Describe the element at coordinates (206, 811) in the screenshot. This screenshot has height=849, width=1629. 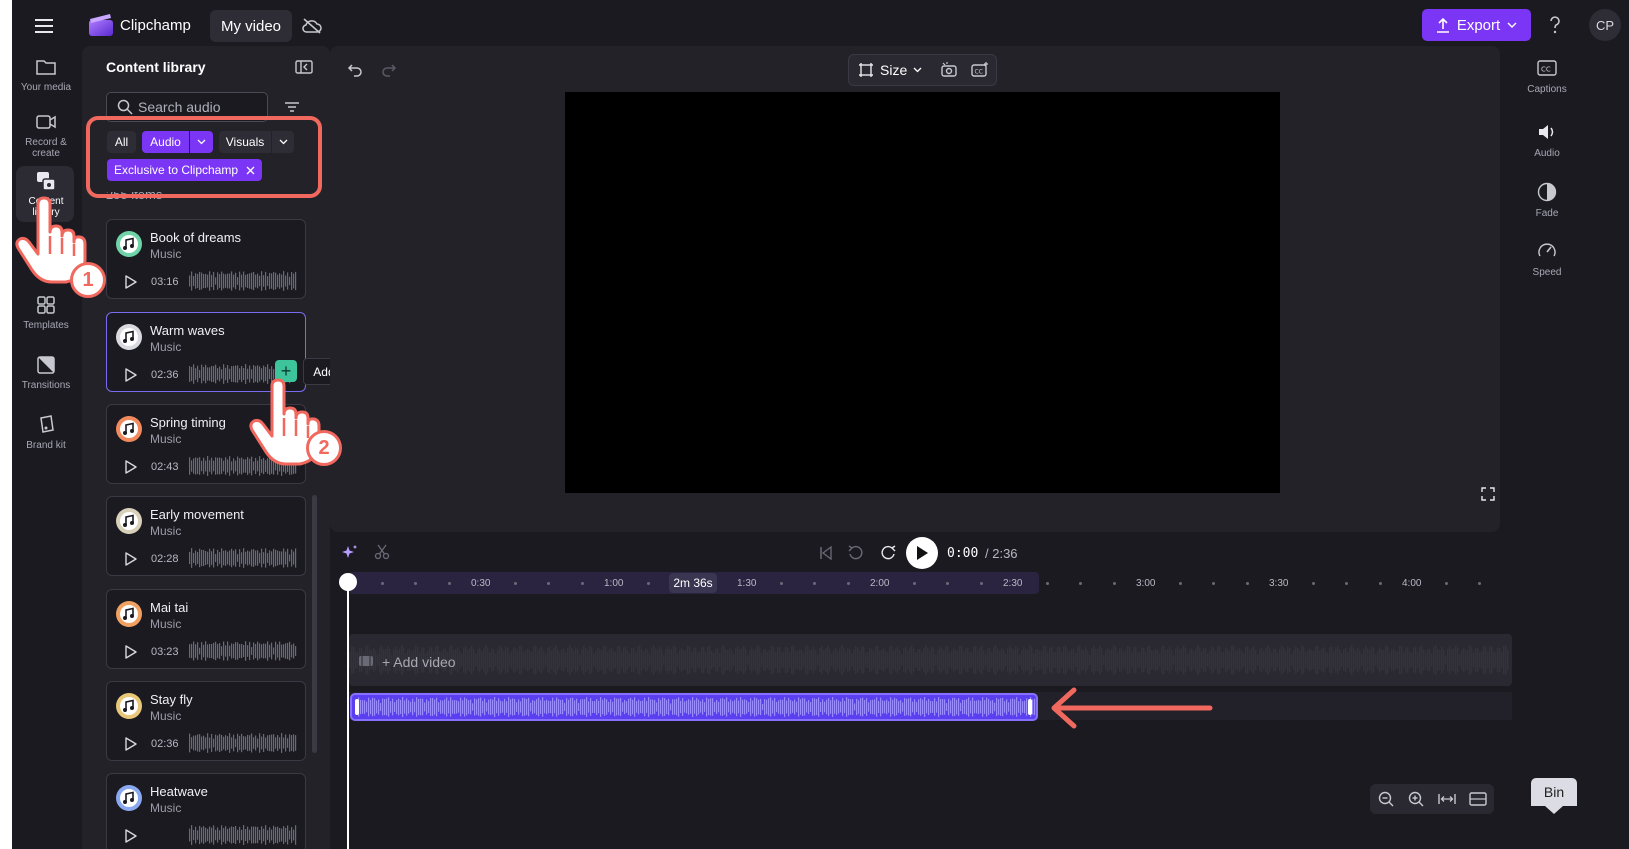
I see `track-card: Heatwave Music` at that location.